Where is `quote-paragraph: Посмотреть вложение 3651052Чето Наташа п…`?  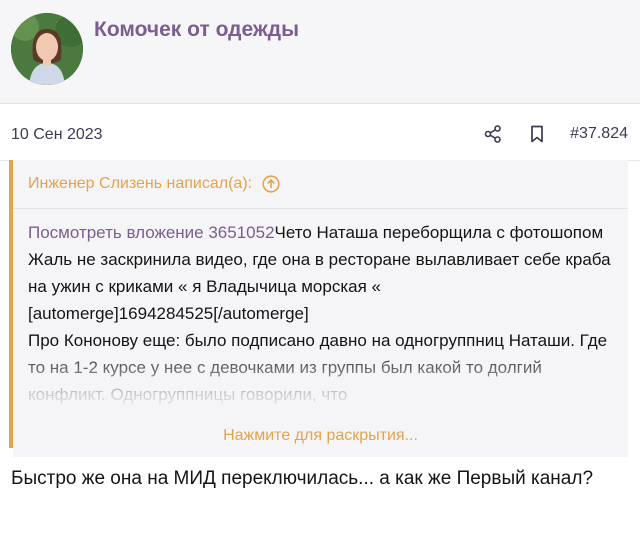
quote-paragraph: Посмотреть вложение 3651052Чето Наташа п… is located at coordinates (320, 232).